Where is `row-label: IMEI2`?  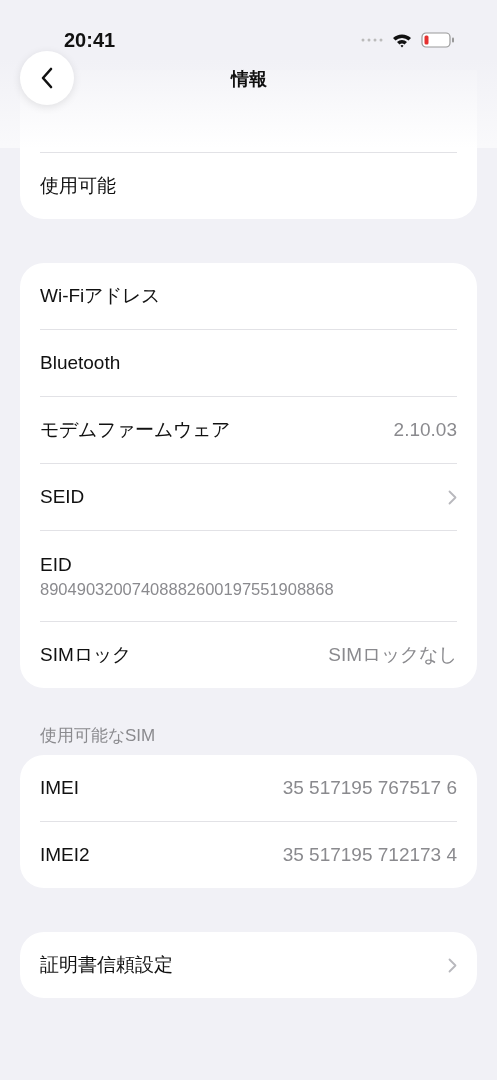 row-label: IMEI2 is located at coordinates (65, 855).